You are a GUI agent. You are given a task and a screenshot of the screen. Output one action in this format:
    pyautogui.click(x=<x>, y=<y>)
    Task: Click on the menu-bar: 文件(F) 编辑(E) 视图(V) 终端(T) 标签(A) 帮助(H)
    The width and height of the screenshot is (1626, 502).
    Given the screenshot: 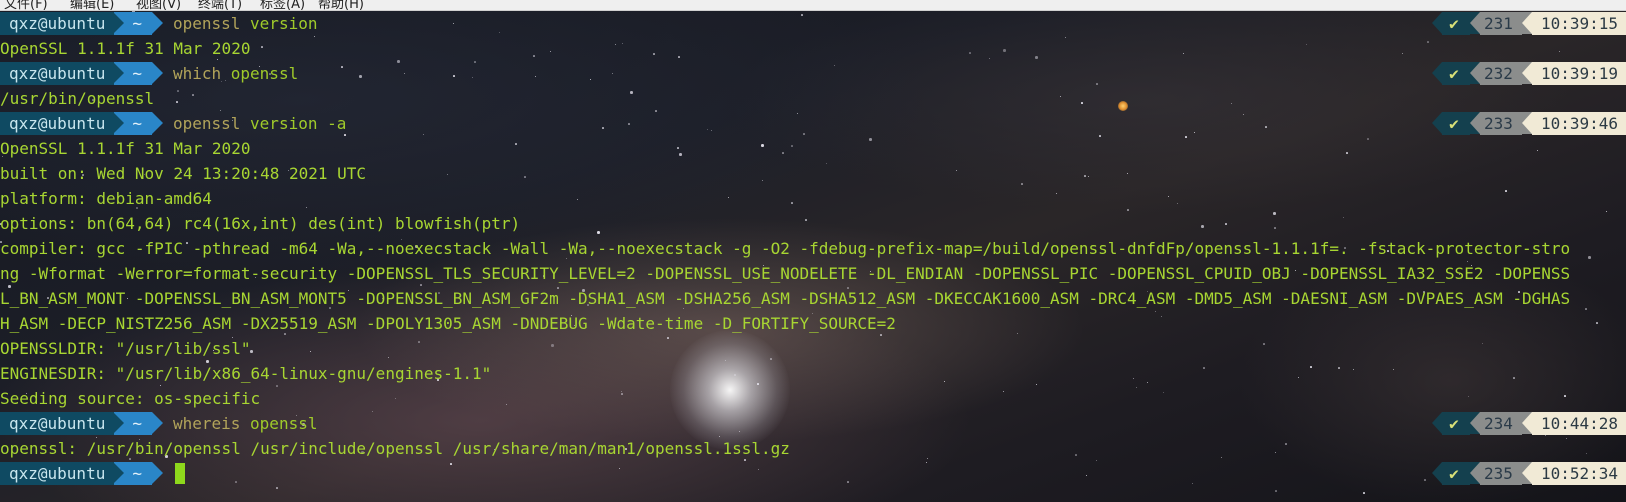 What is the action you would take?
    pyautogui.click(x=813, y=5)
    